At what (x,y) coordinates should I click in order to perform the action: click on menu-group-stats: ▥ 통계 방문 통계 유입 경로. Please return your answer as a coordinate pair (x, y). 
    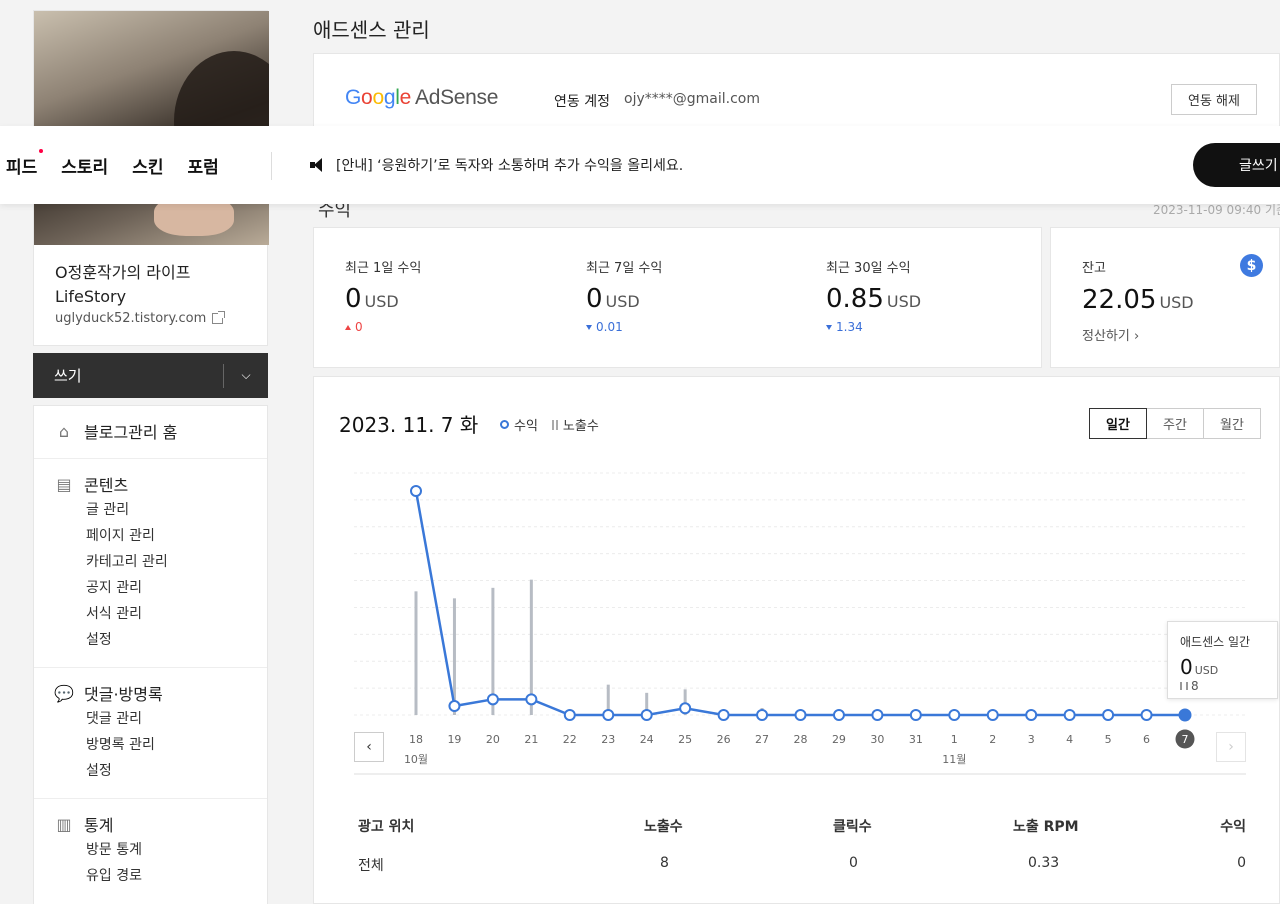
    Looking at the image, I should click on (150, 851).